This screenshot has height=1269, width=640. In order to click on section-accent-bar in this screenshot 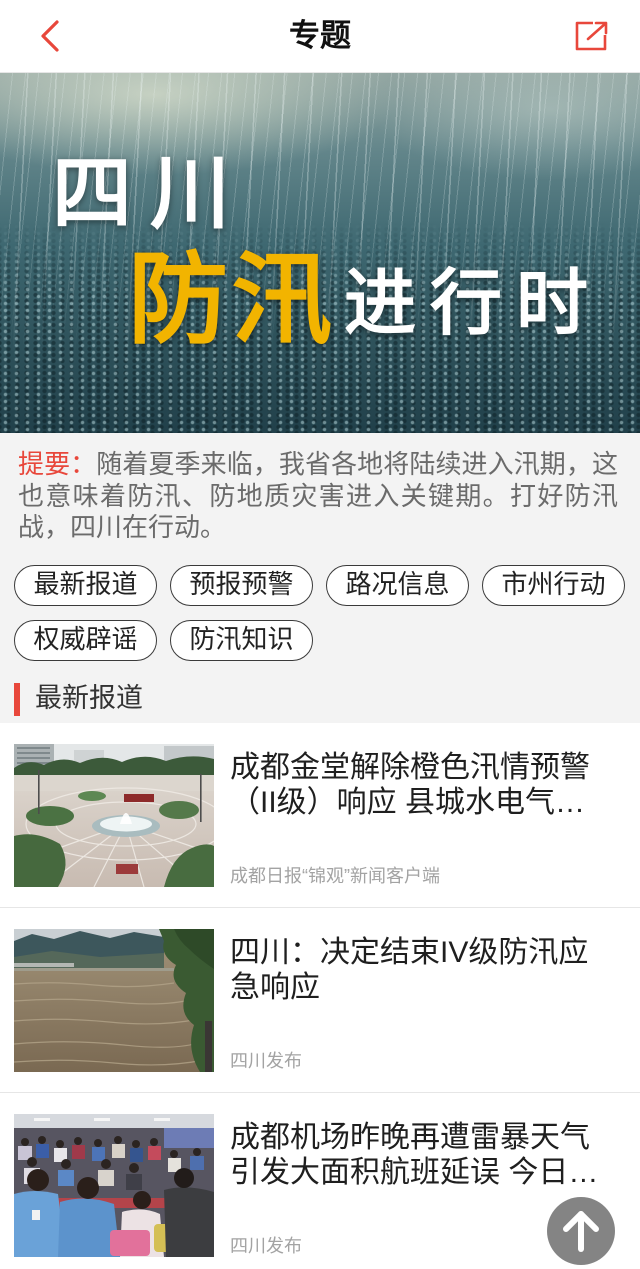, I will do `click(17, 699)`.